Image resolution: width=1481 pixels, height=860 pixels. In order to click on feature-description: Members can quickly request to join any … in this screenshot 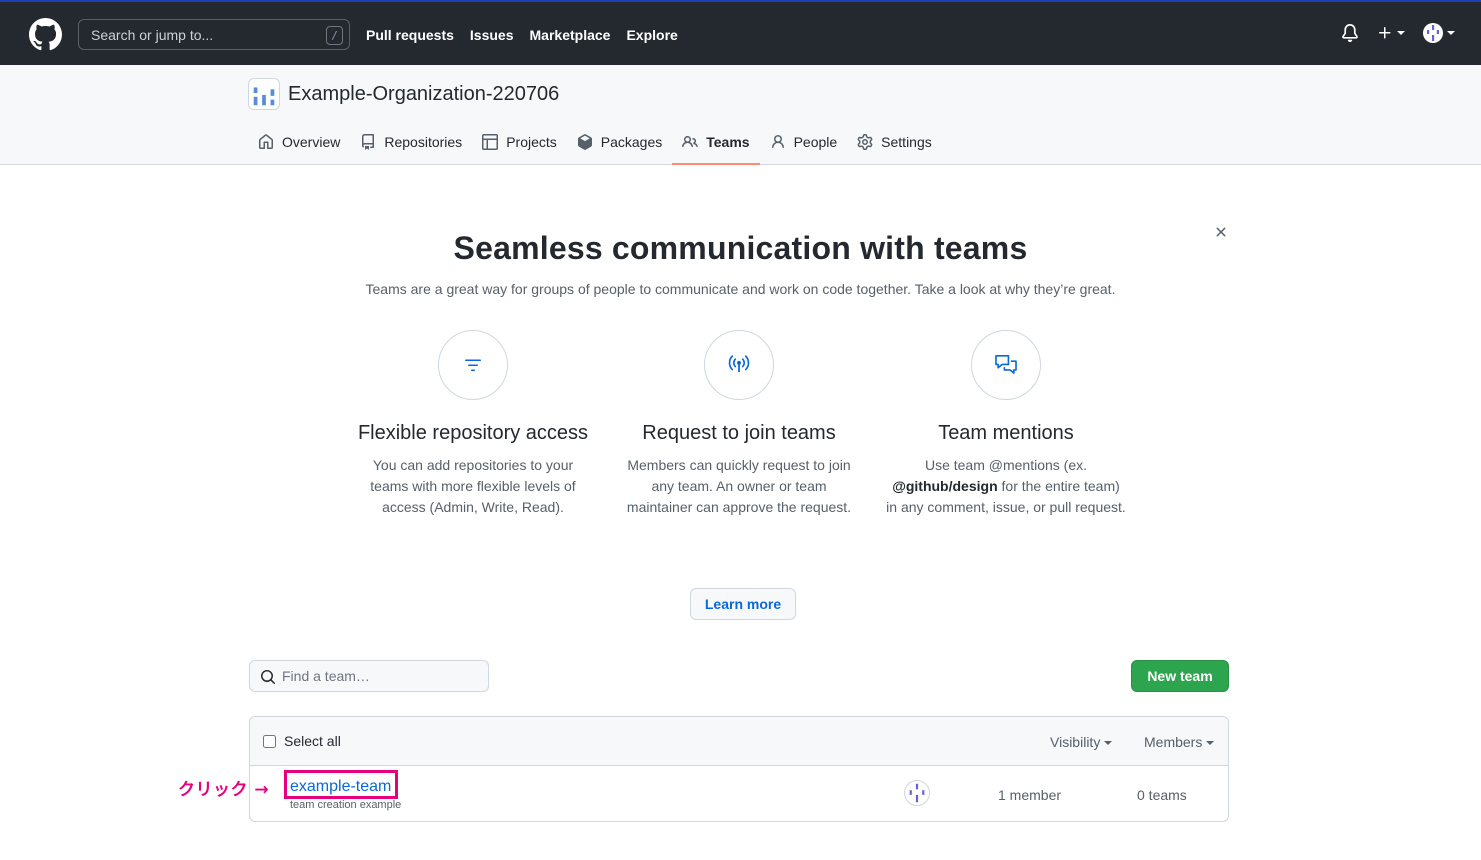, I will do `click(739, 486)`.